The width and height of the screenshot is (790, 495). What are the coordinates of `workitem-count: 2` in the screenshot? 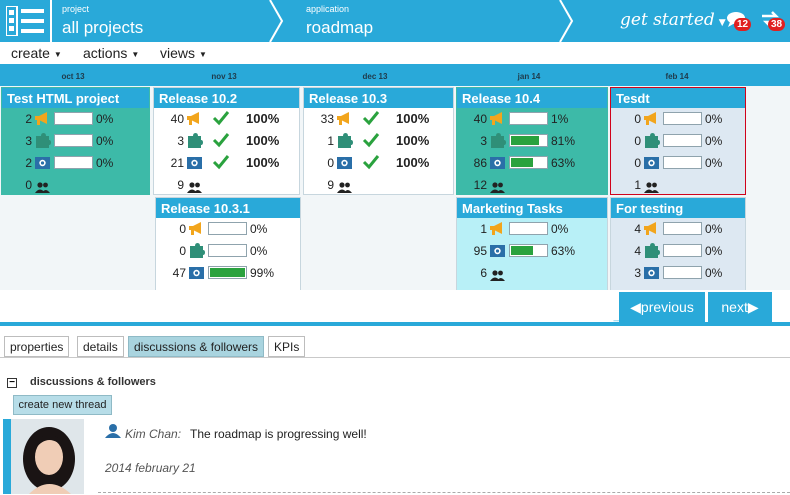 It's located at (28, 163).